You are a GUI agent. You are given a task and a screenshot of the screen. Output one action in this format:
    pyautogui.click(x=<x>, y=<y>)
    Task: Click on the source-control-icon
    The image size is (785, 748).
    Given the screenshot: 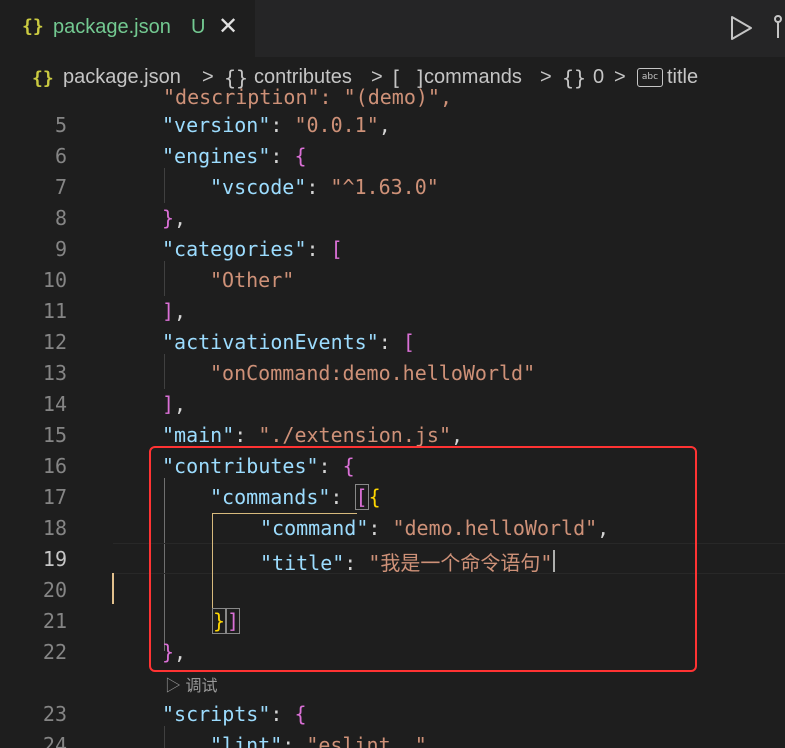 What is the action you would take?
    pyautogui.click(x=777, y=27)
    